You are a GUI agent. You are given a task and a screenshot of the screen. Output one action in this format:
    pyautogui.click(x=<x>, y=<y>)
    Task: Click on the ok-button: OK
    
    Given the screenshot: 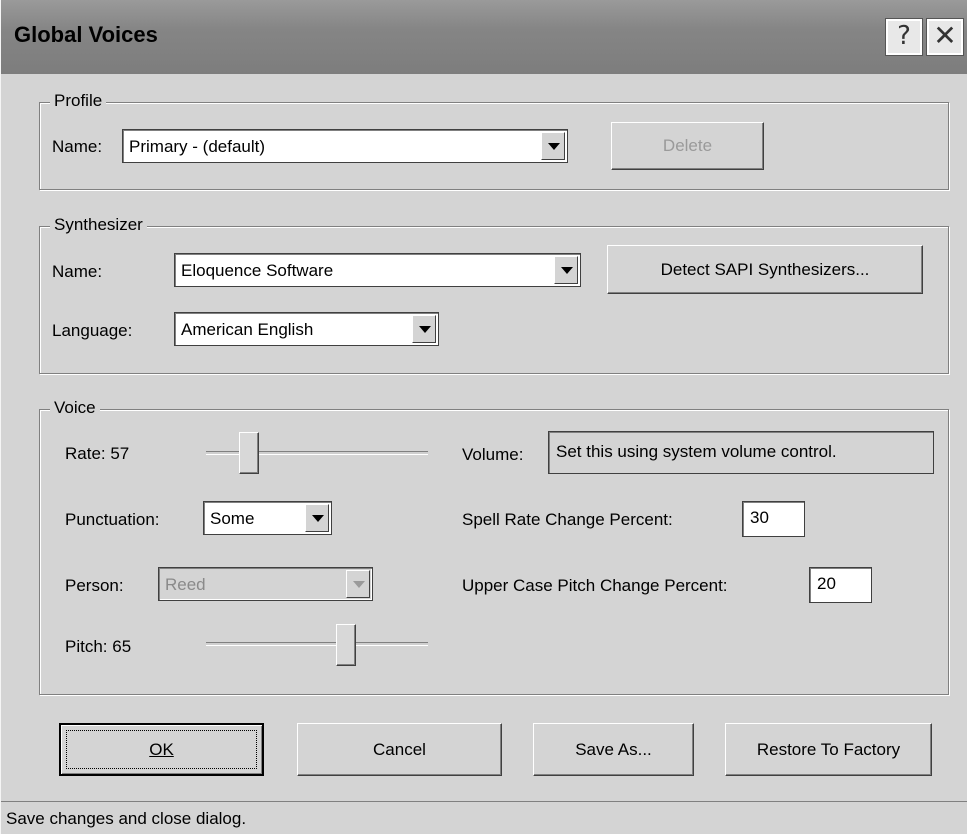 What is the action you would take?
    pyautogui.click(x=161, y=749)
    